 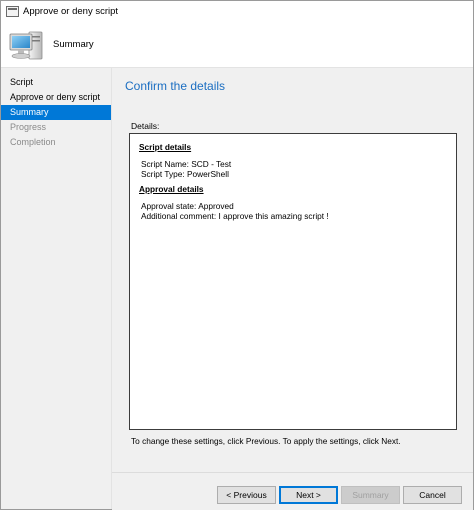 I want to click on approval-state: Approval state: Approved, so click(x=187, y=206).